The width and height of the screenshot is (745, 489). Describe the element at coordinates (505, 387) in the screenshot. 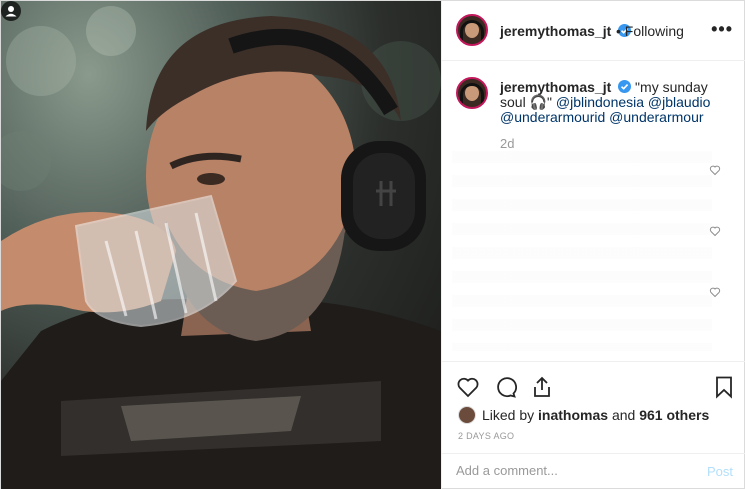

I see `comment-icon` at that location.